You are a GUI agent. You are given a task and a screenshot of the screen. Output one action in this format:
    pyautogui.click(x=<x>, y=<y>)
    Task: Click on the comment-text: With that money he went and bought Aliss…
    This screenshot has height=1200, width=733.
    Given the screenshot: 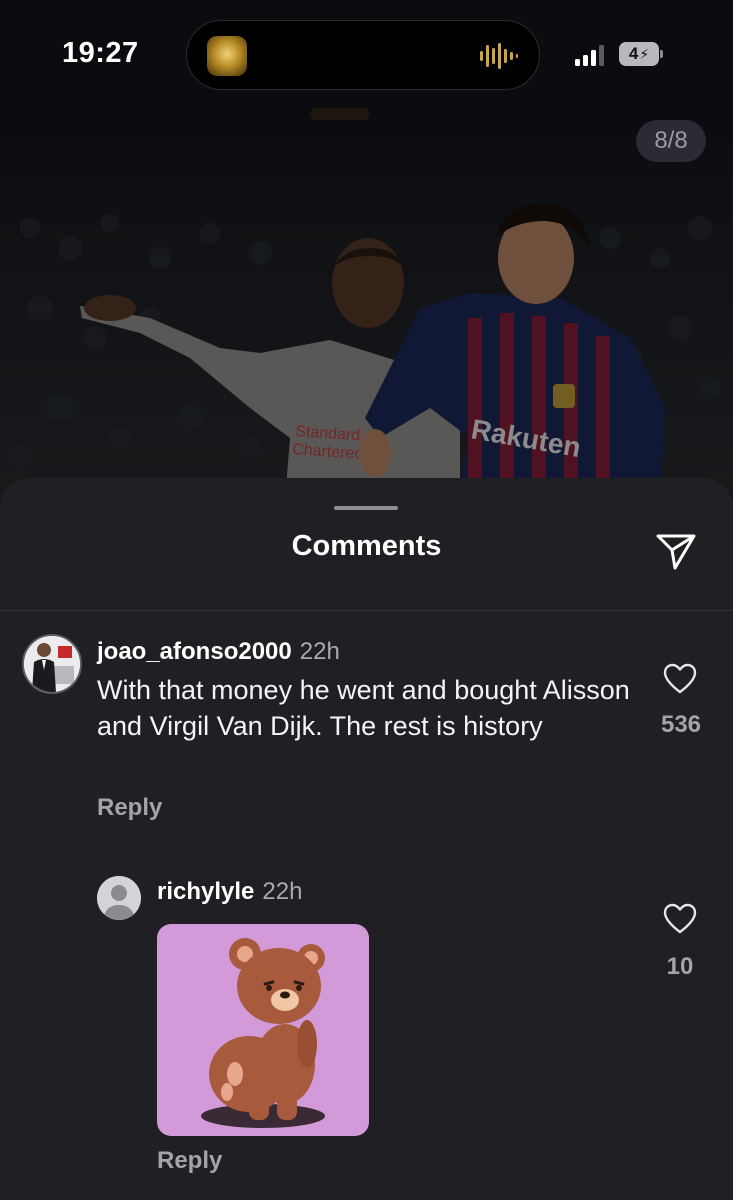 What is the action you would take?
    pyautogui.click(x=363, y=708)
    